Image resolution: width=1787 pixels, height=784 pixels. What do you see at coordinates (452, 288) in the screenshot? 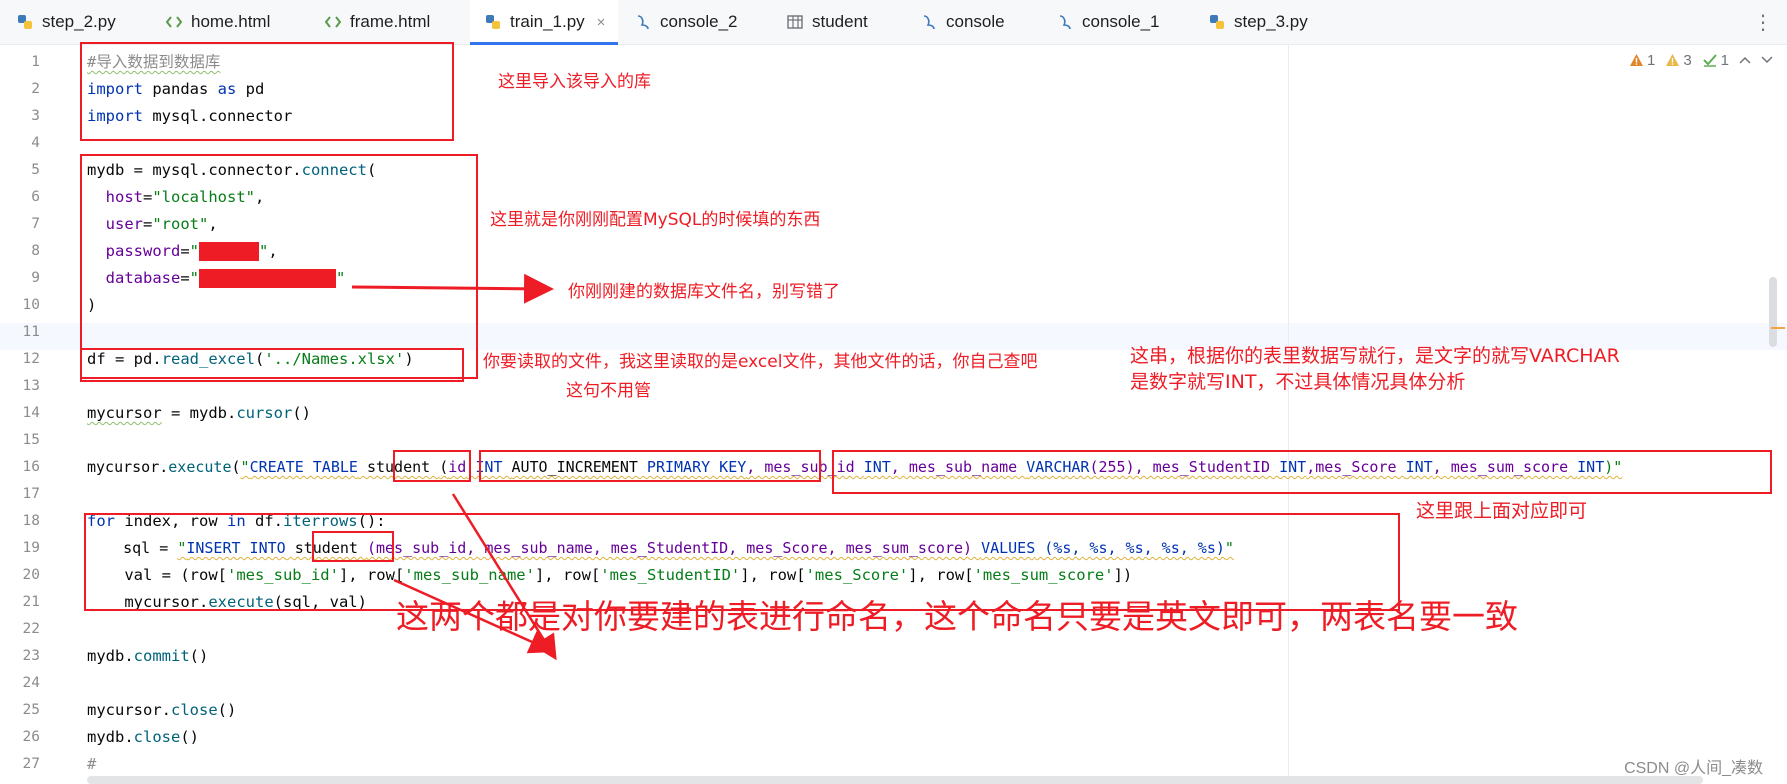
I see `arrow-dbname` at bounding box center [452, 288].